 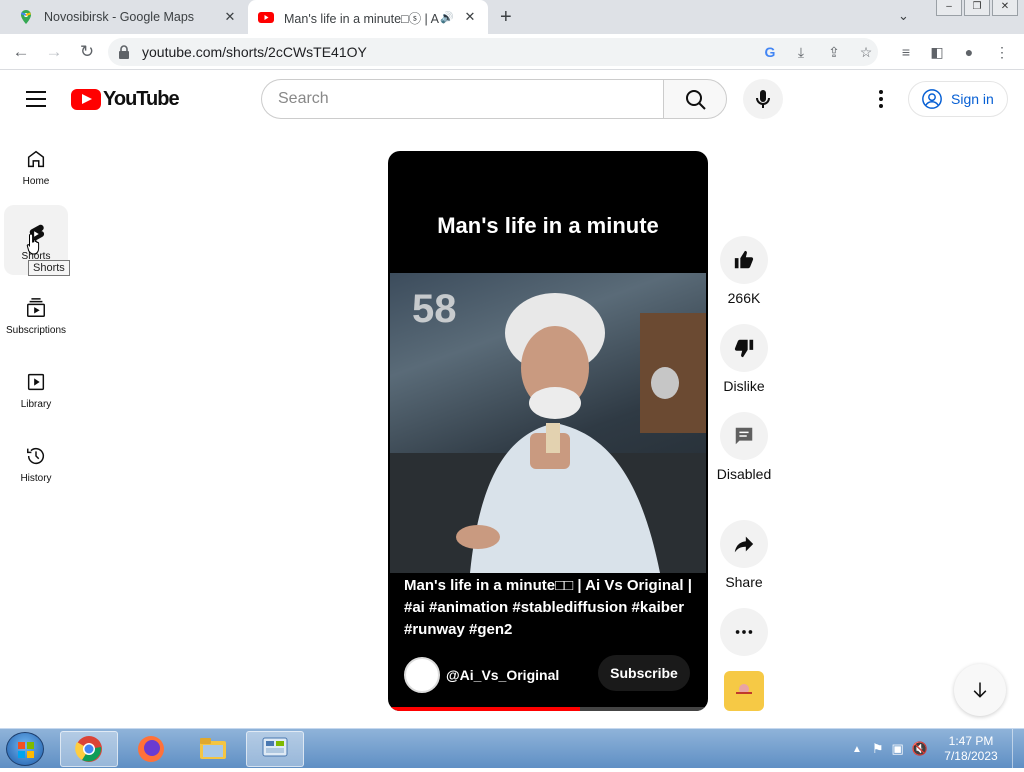 I want to click on control-panel-icon, so click(x=275, y=747).